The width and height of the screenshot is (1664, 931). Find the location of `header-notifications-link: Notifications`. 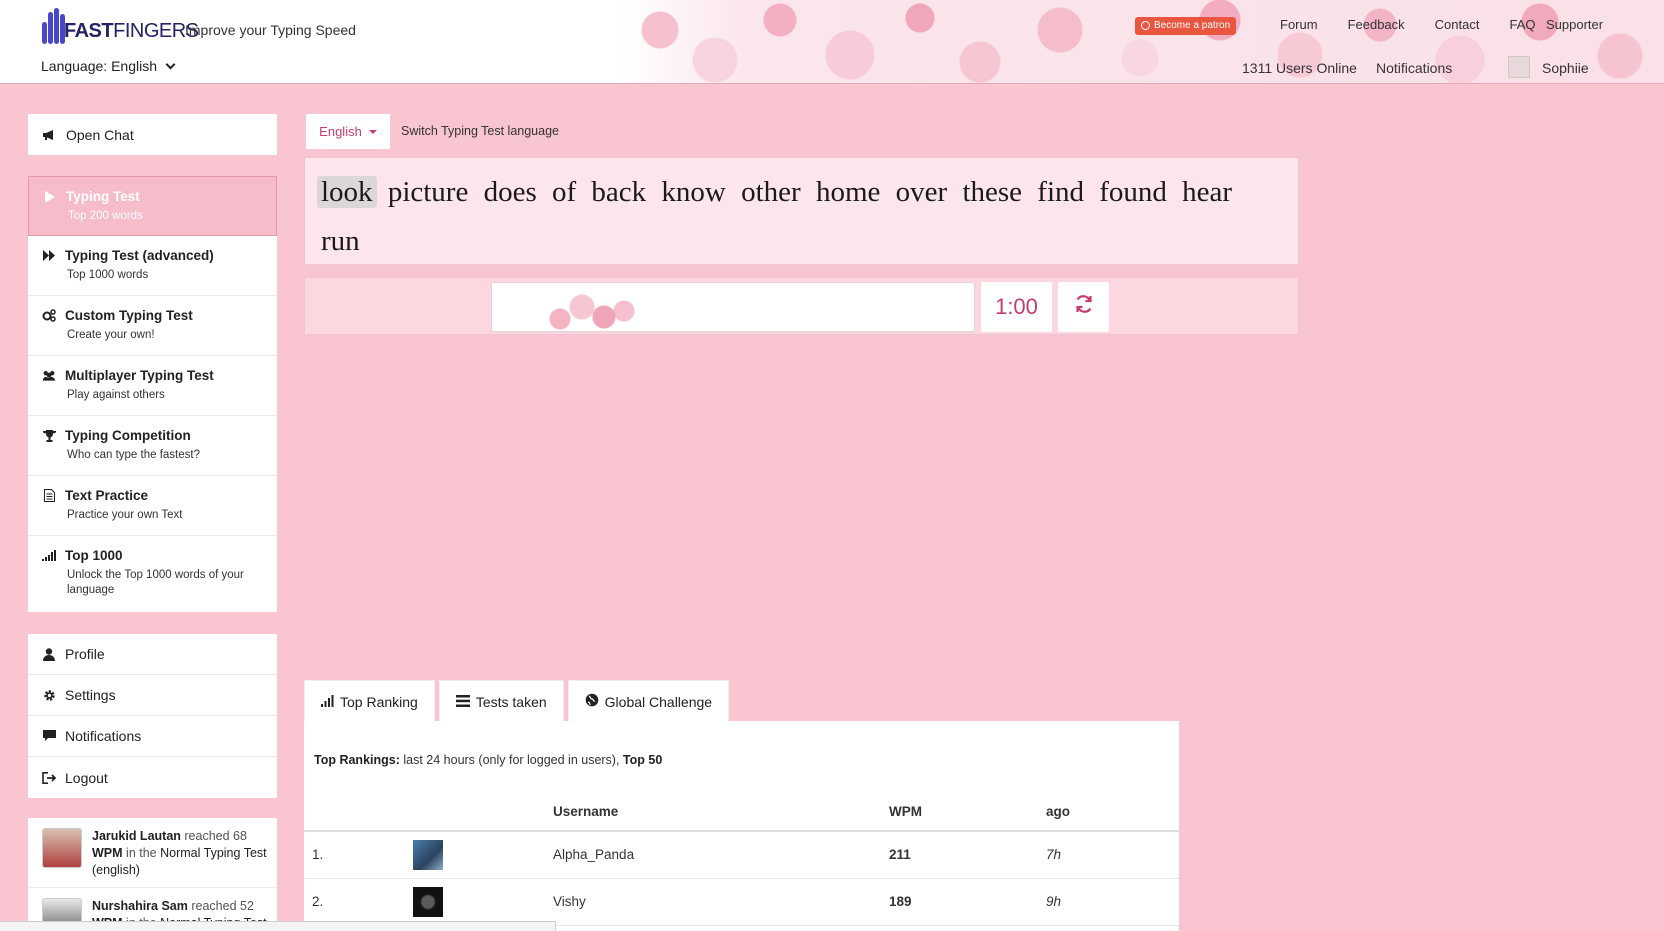

header-notifications-link: Notifications is located at coordinates (1414, 68).